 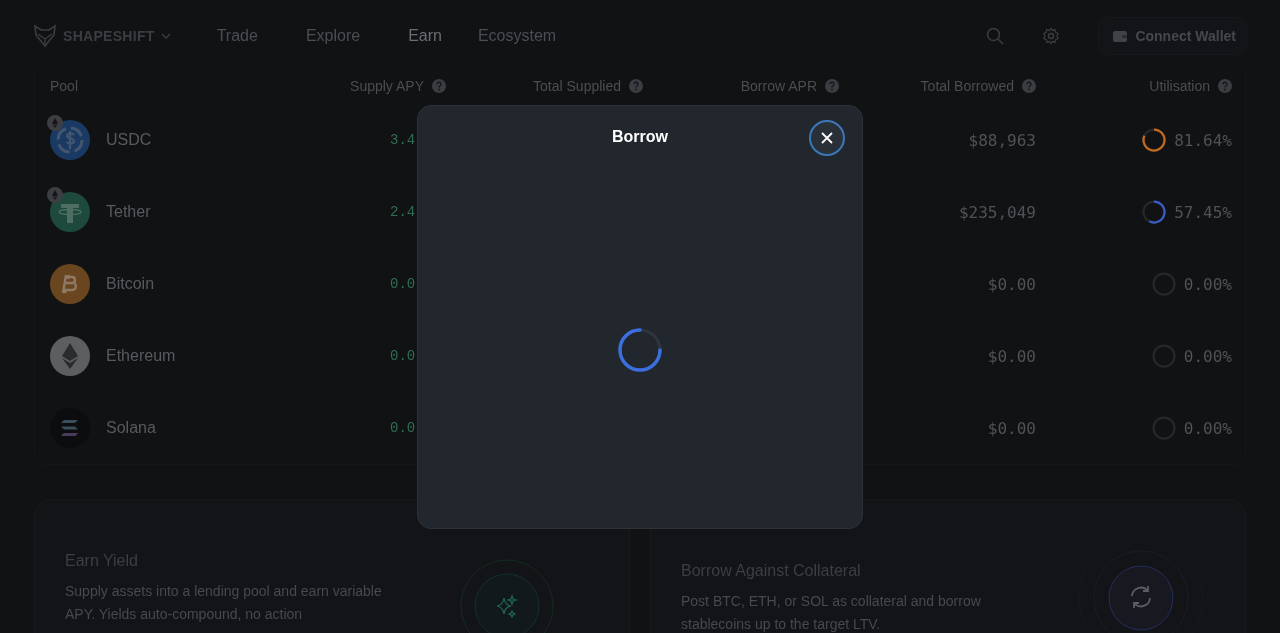 I want to click on nav-link: Ecosystem, so click(x=517, y=36).